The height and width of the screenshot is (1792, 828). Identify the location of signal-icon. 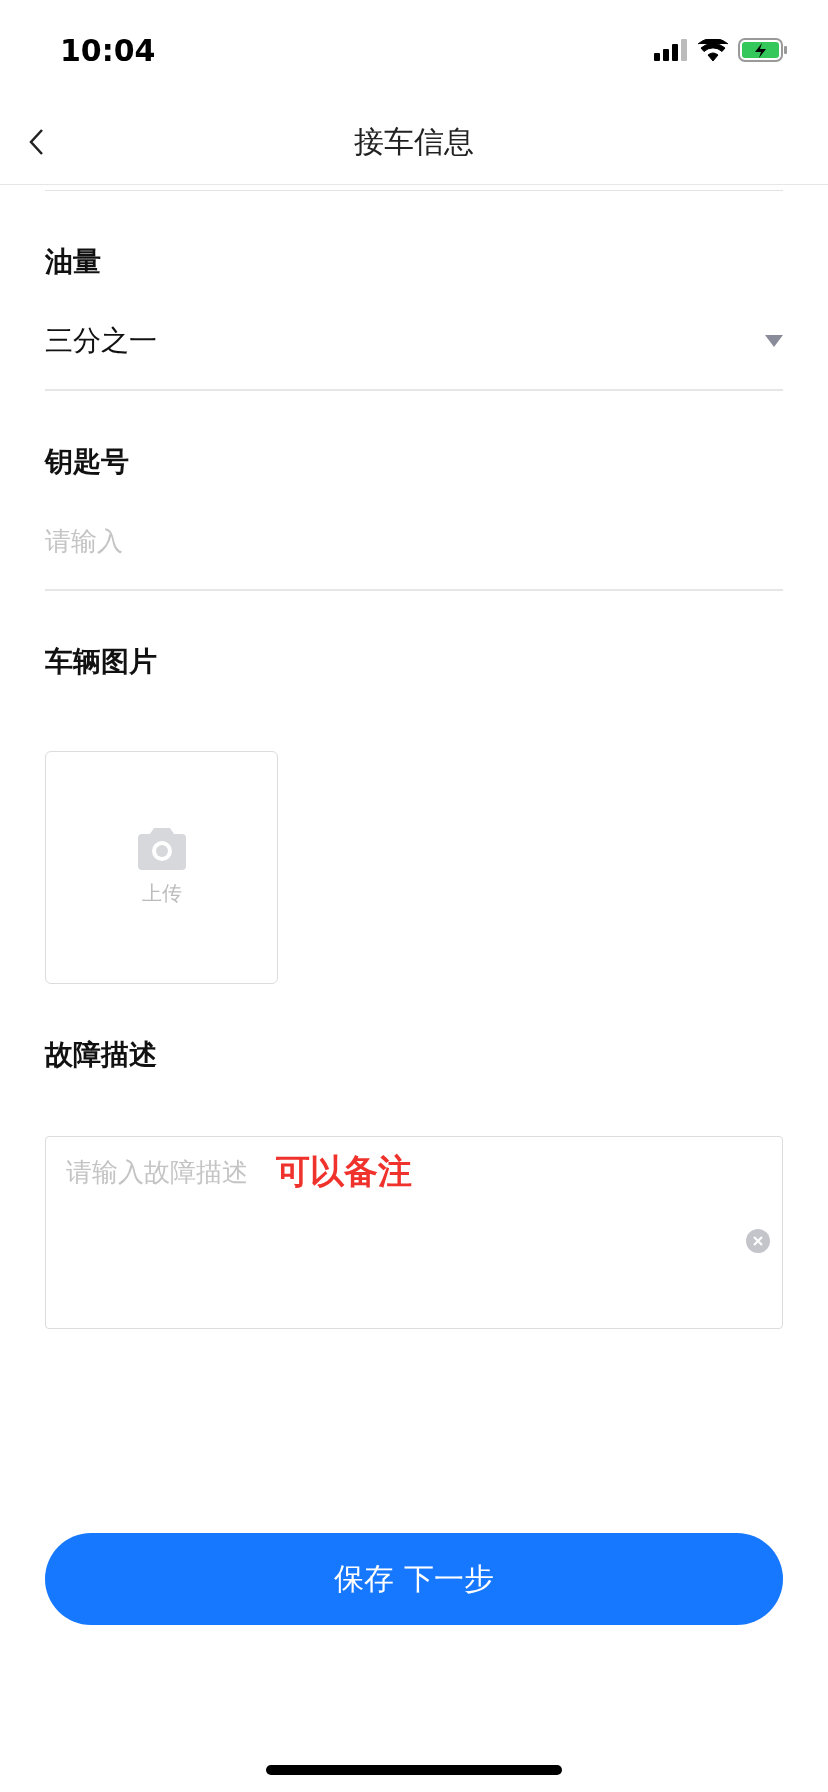
(671, 50).